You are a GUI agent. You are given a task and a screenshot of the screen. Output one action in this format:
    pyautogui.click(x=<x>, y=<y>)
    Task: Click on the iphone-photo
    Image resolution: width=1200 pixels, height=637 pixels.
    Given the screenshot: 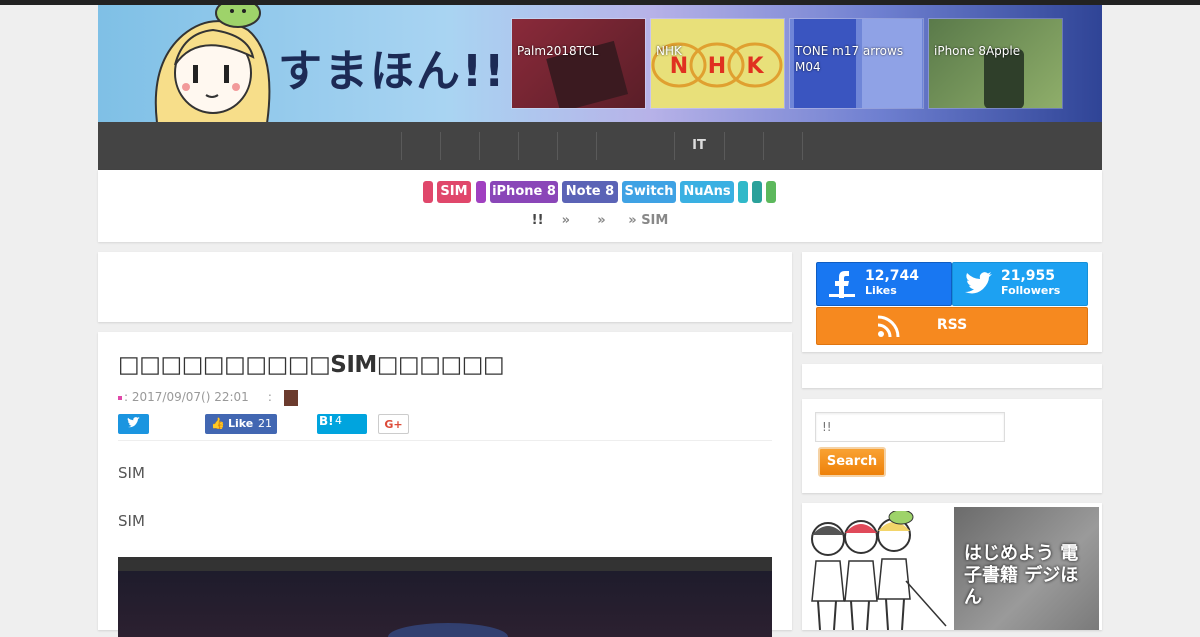 What is the action you would take?
    pyautogui.click(x=1004, y=78)
    